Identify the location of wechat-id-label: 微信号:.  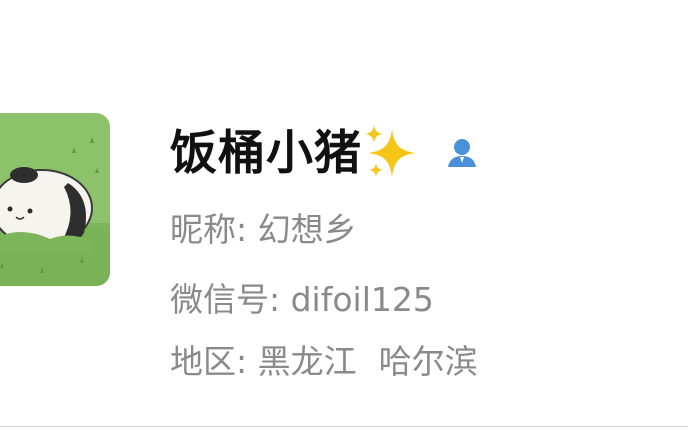
(230, 299).